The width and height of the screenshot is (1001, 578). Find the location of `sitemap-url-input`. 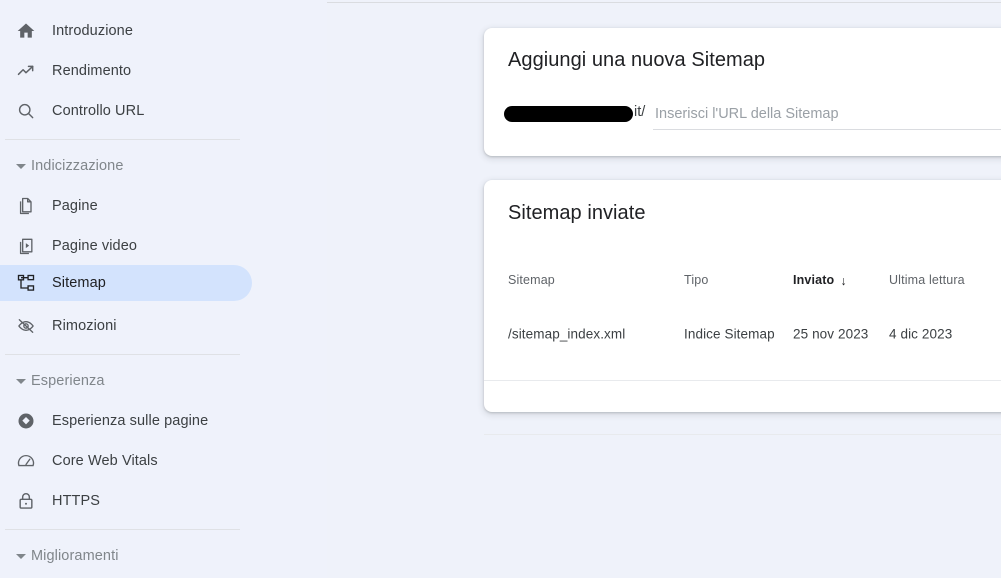

sitemap-url-input is located at coordinates (827, 113).